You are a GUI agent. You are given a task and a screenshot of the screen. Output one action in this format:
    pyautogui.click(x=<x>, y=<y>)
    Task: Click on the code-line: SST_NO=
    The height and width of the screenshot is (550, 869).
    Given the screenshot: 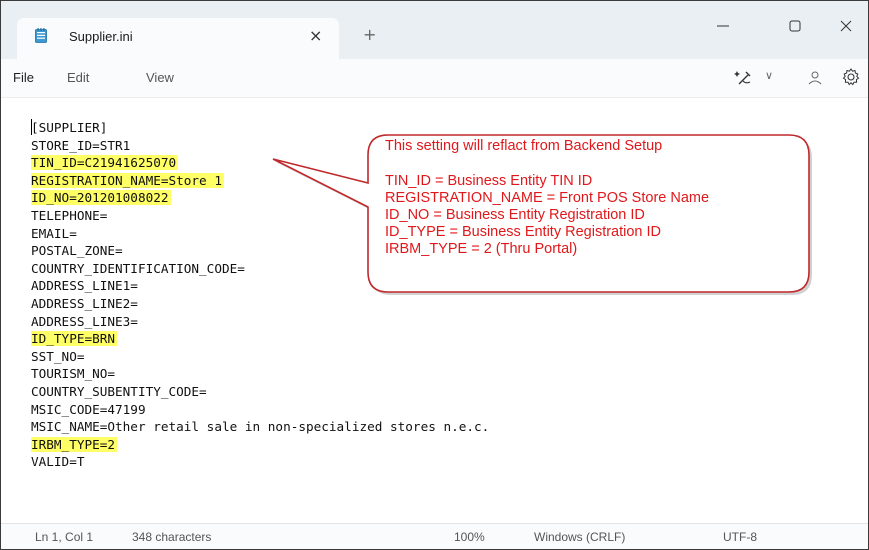 What is the action you would take?
    pyautogui.click(x=57, y=357)
    